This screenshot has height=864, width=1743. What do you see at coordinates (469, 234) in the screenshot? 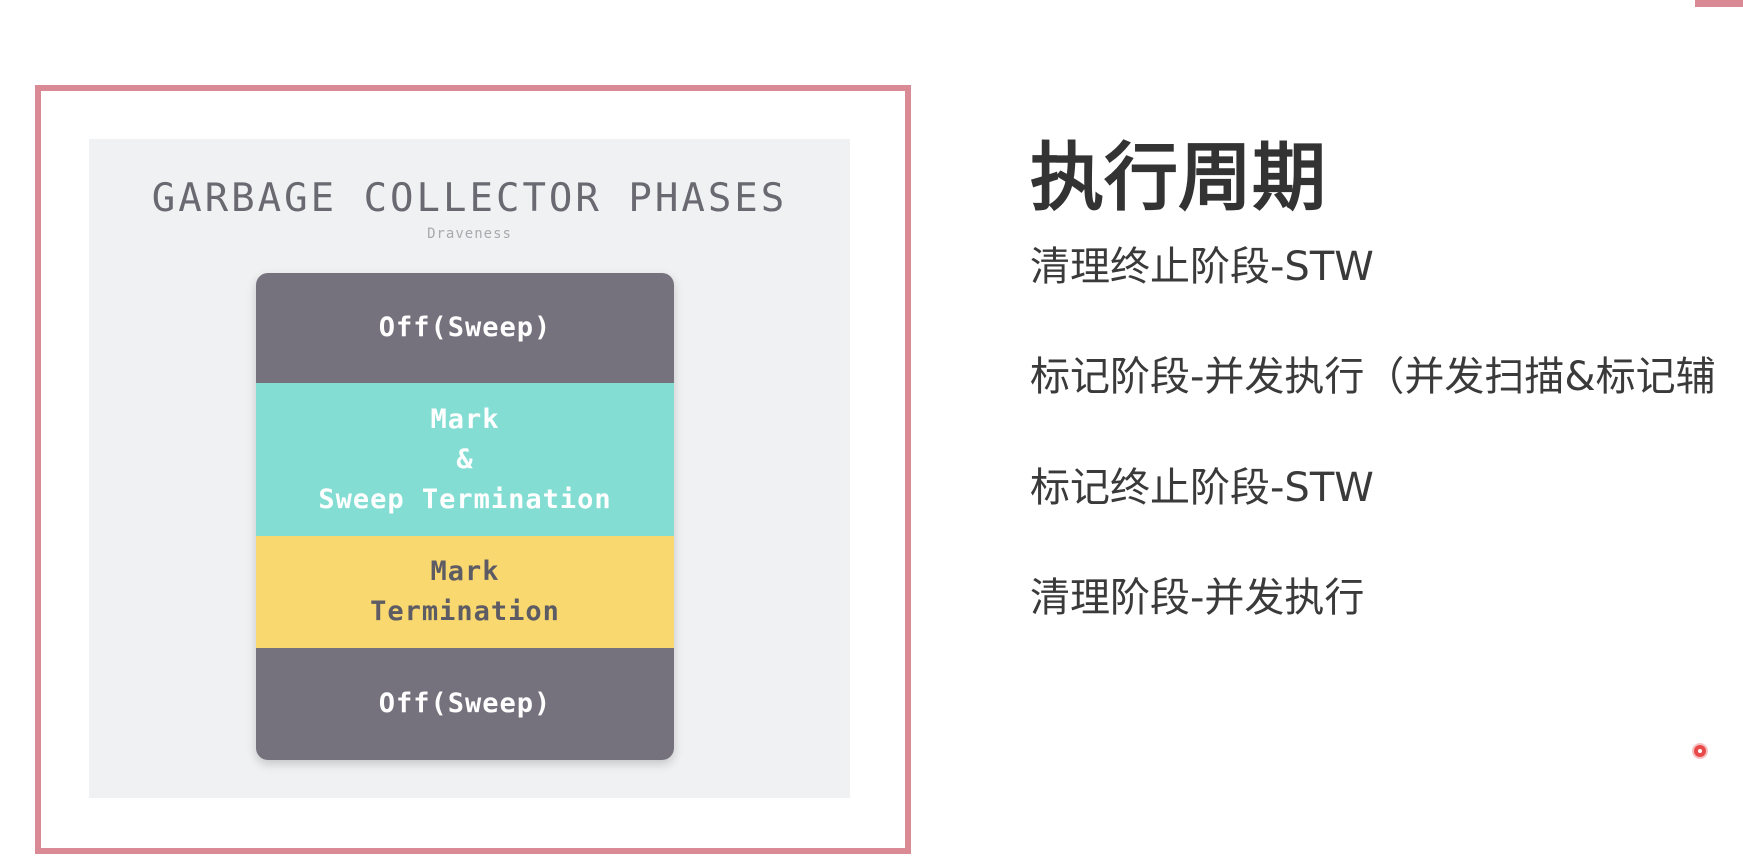
I see `diagram-author: Draveness` at bounding box center [469, 234].